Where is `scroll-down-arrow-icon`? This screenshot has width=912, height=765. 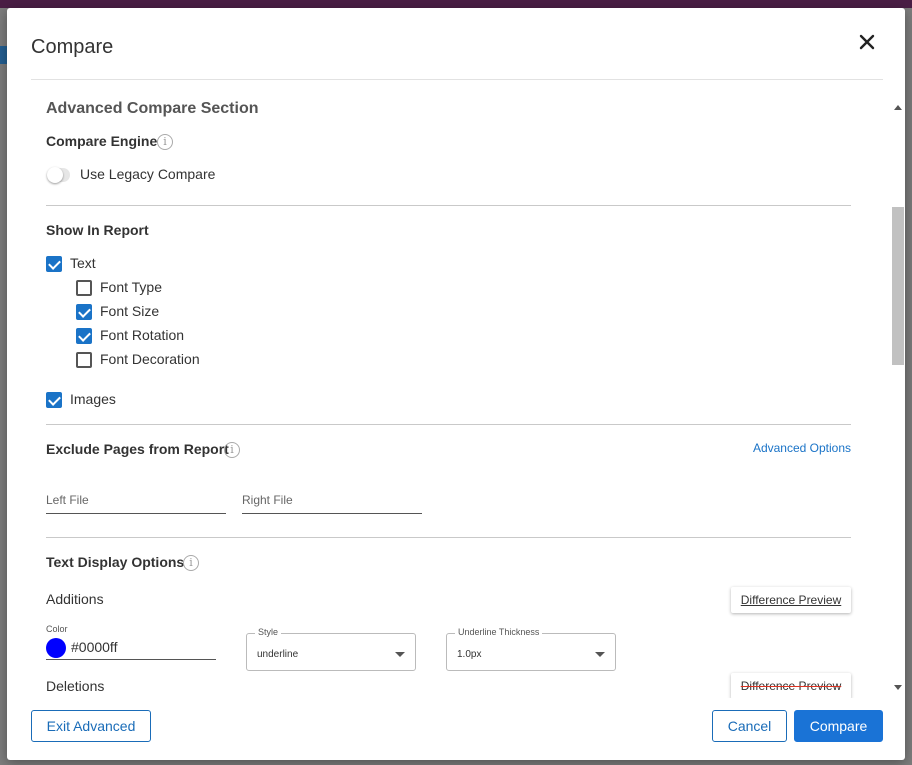
scroll-down-arrow-icon is located at coordinates (898, 687).